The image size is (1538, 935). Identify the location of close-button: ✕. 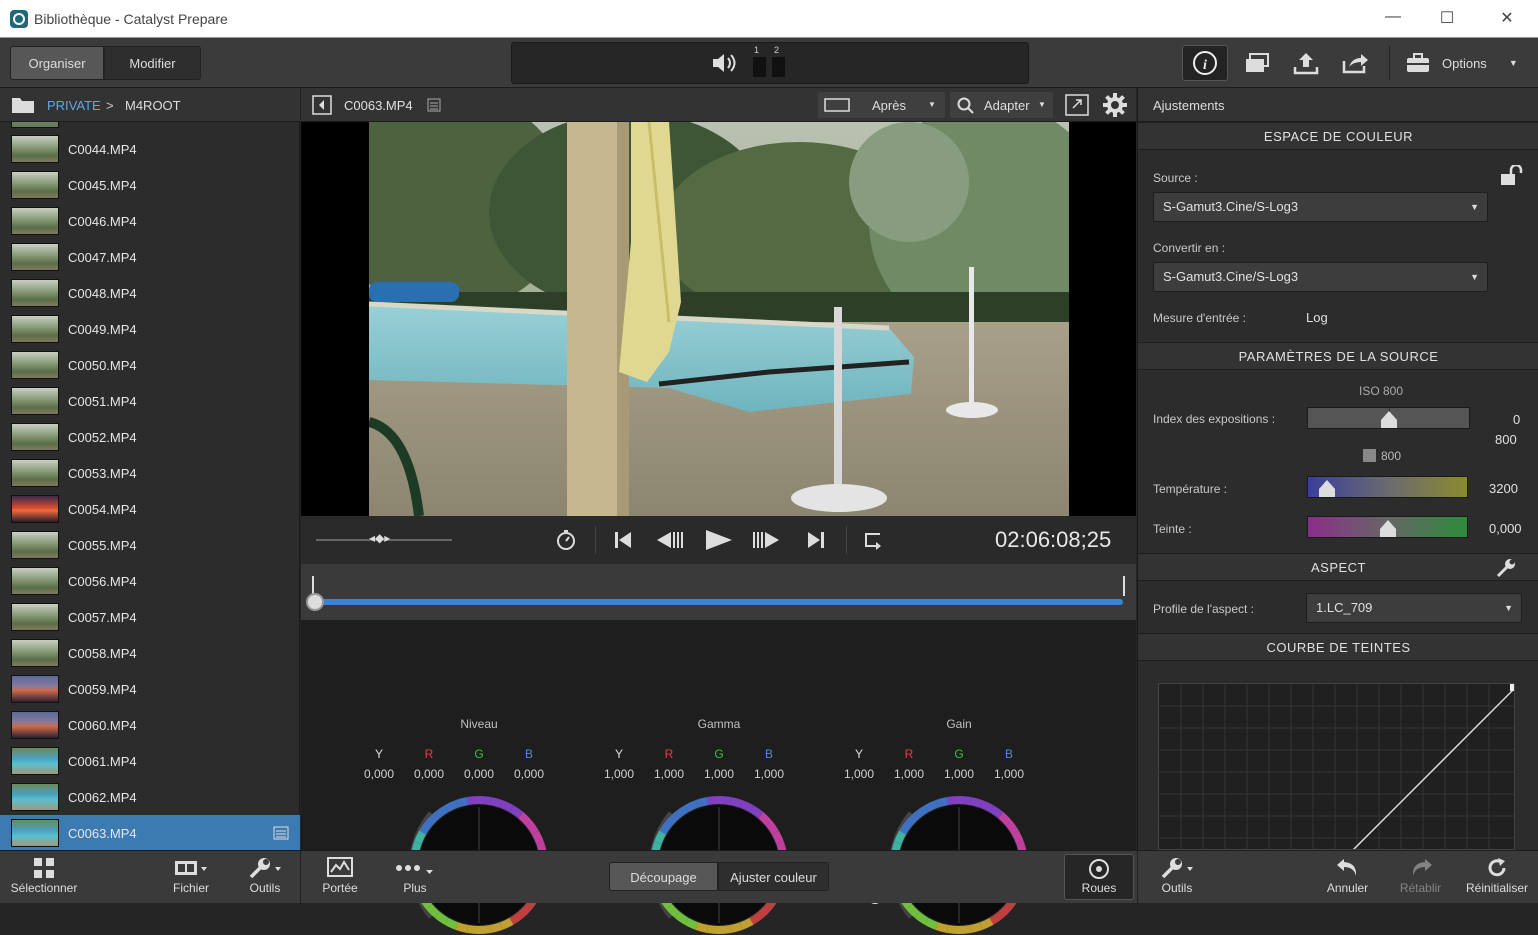
(1507, 18).